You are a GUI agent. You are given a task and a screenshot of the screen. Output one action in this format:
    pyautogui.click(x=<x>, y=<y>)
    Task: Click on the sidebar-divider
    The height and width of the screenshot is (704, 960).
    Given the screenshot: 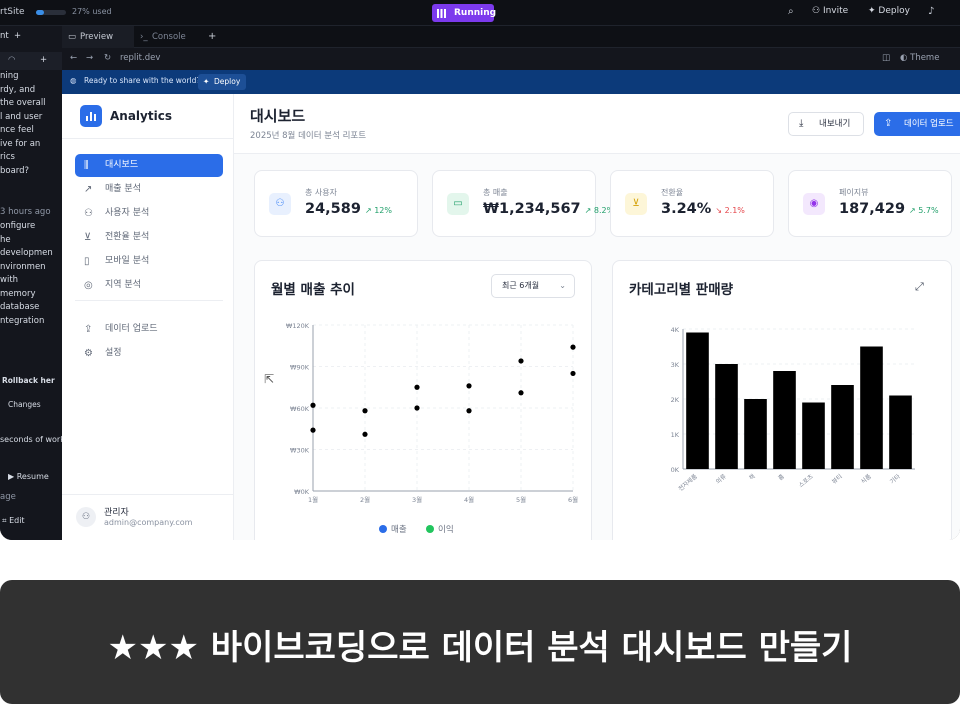 What is the action you would take?
    pyautogui.click(x=148, y=138)
    